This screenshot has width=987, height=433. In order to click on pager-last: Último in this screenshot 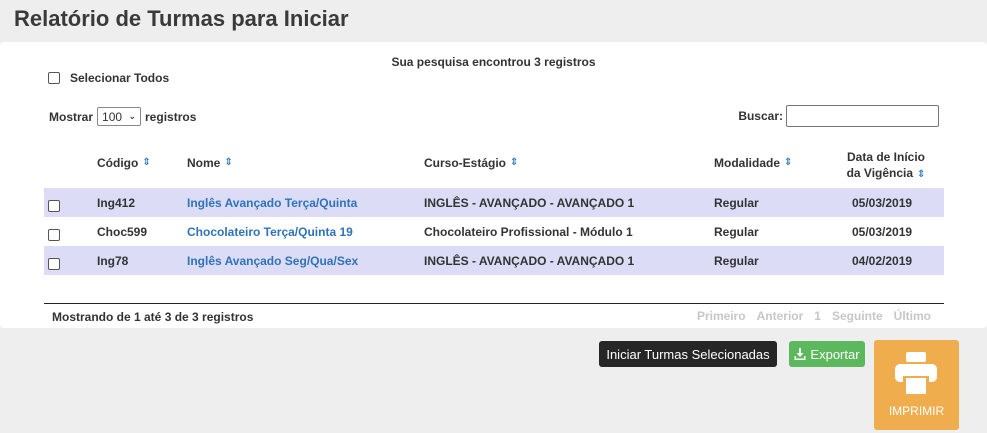, I will do `click(912, 316)`.